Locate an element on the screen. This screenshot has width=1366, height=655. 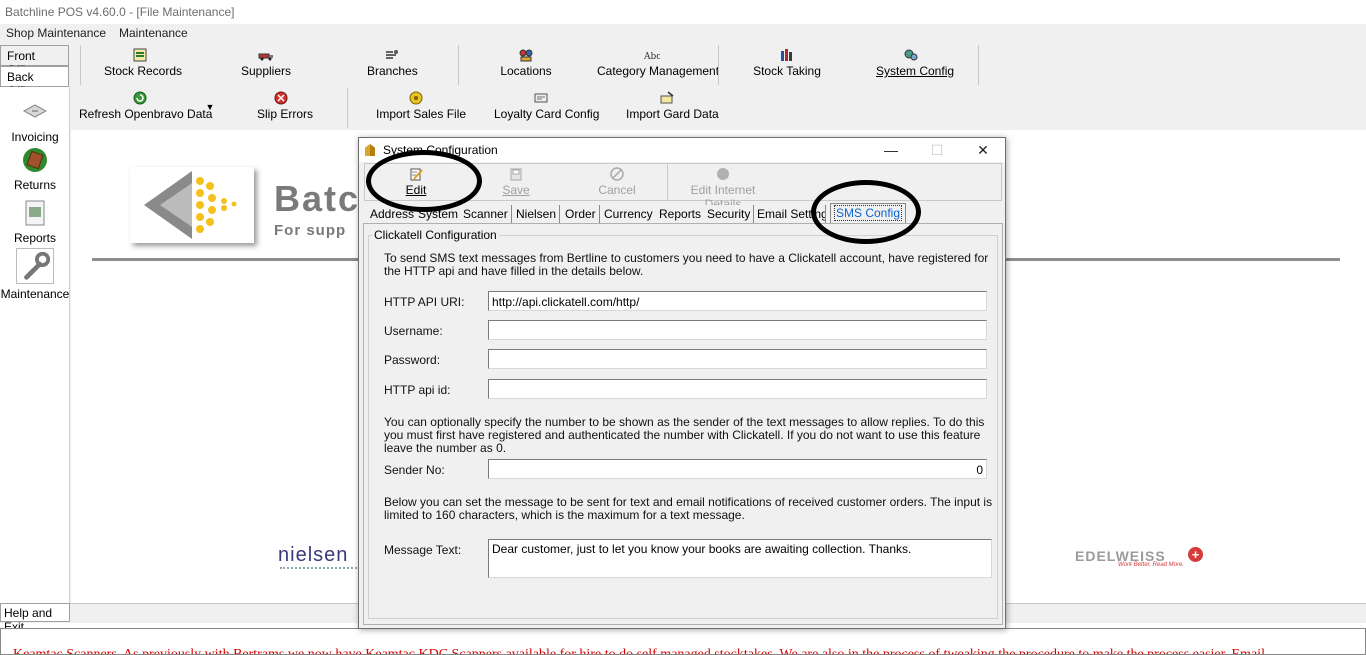
branches-label: Branches is located at coordinates (392, 71).